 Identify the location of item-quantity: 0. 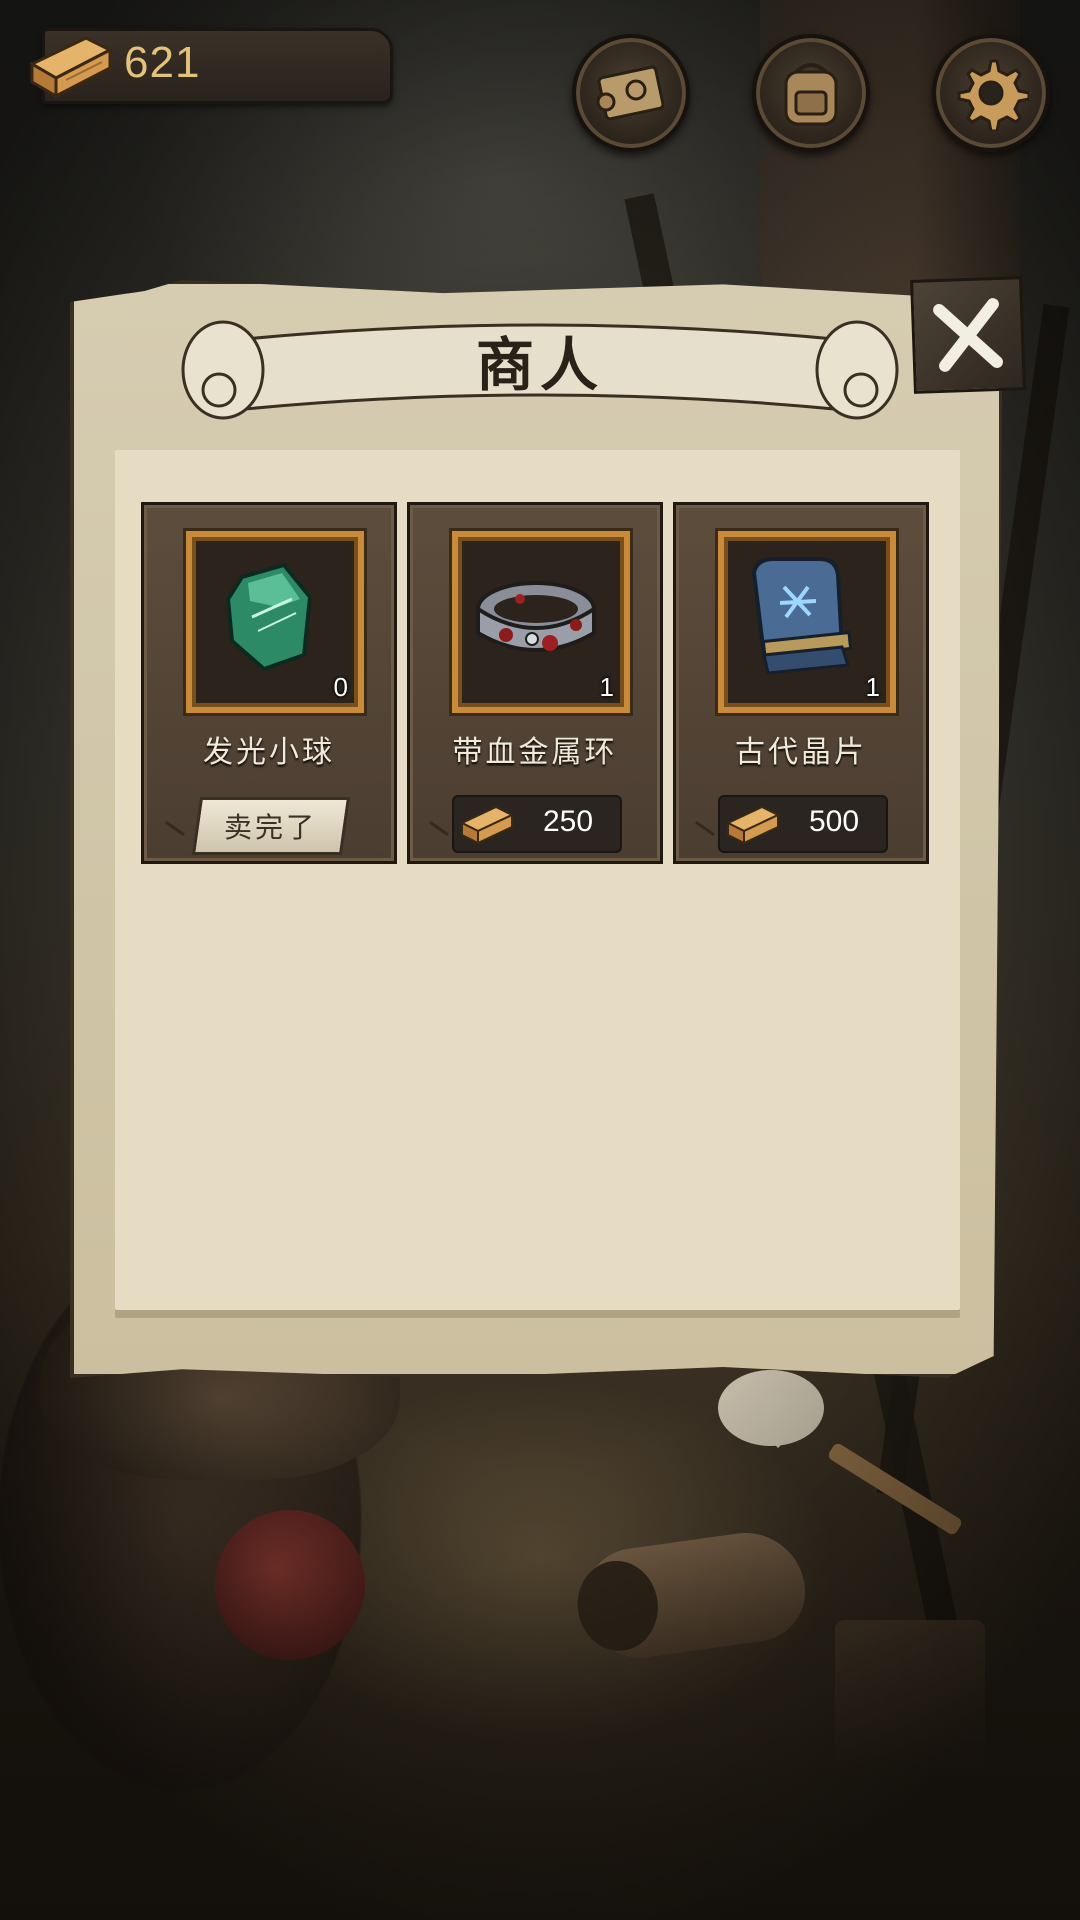
(340, 687).